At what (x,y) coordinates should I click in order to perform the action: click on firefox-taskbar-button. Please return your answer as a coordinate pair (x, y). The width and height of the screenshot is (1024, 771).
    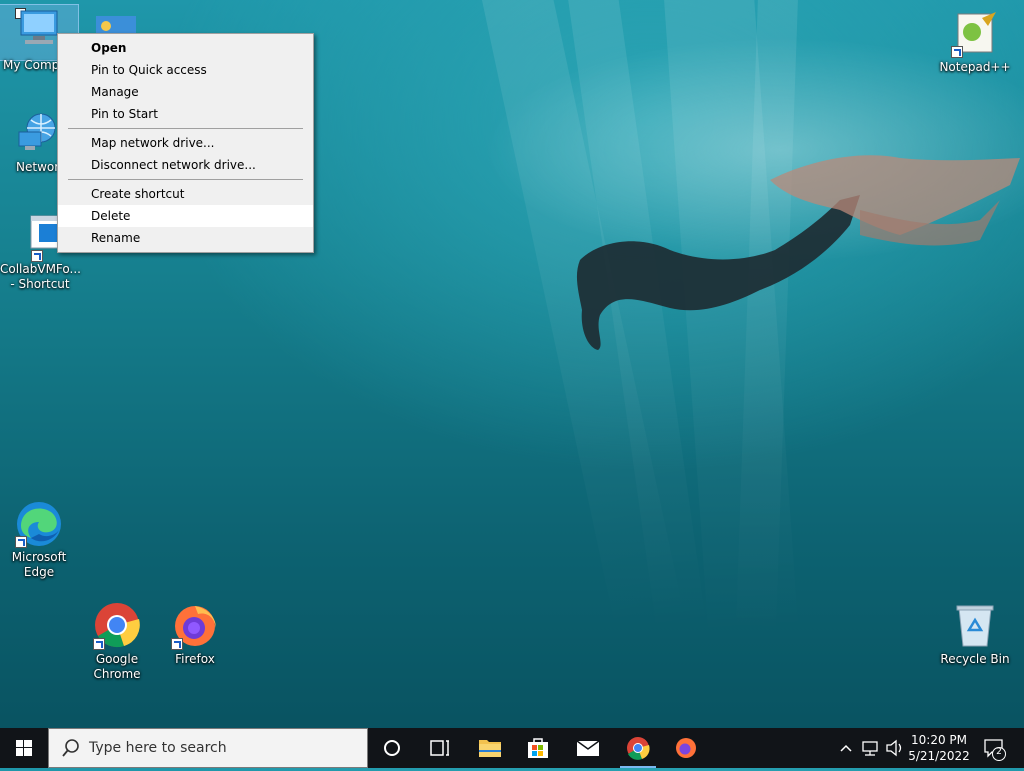
    Looking at the image, I should click on (686, 748).